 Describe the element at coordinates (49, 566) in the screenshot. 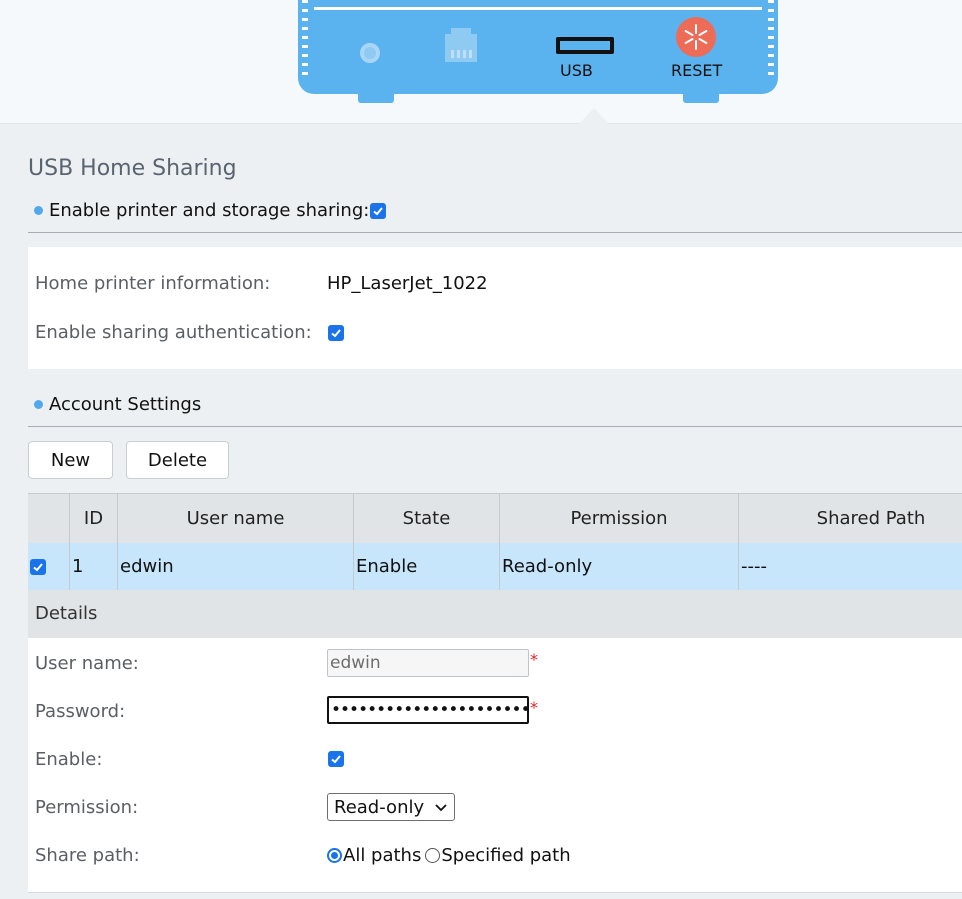

I see `row-select-cell` at that location.